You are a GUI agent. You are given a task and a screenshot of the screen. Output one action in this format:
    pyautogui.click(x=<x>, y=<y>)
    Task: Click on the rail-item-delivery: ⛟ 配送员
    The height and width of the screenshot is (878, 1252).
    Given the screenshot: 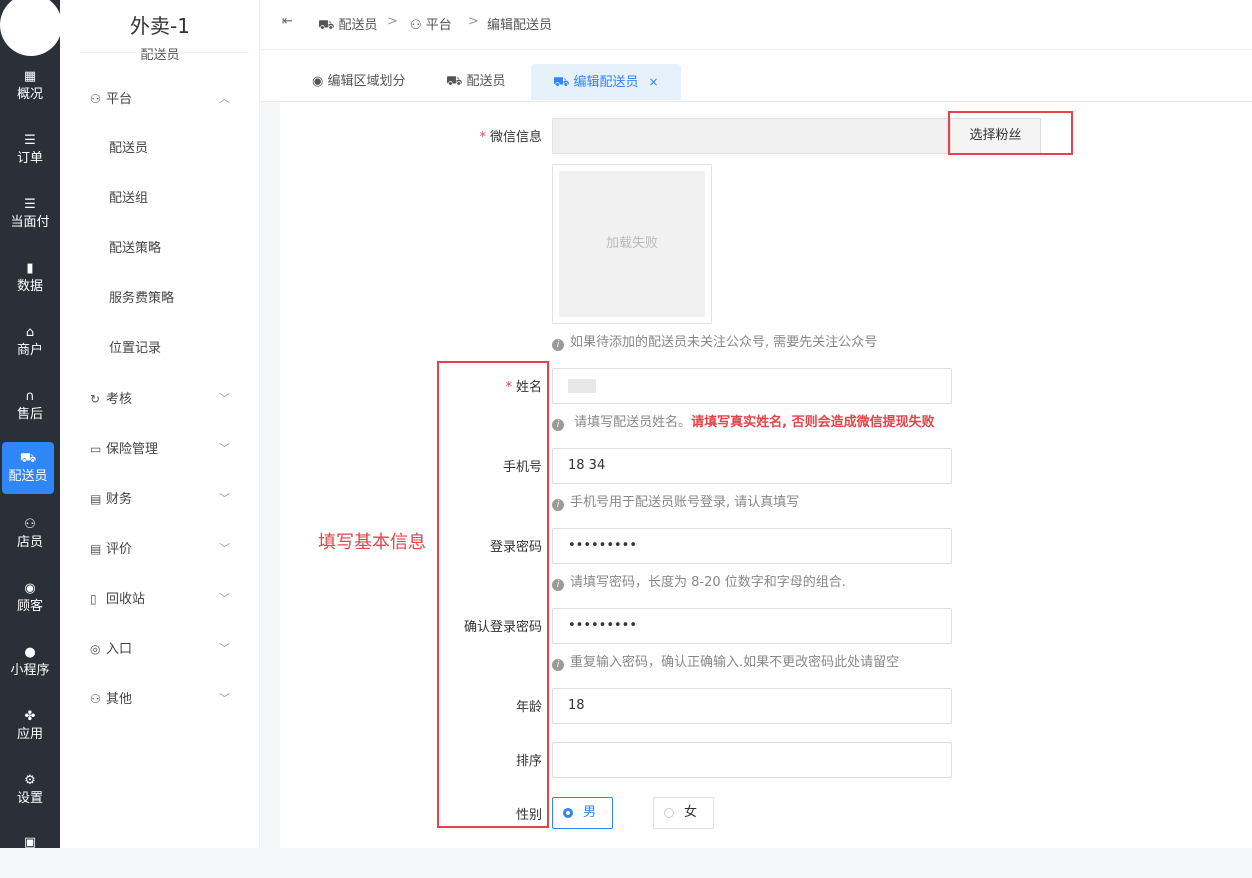 What is the action you would take?
    pyautogui.click(x=28, y=468)
    